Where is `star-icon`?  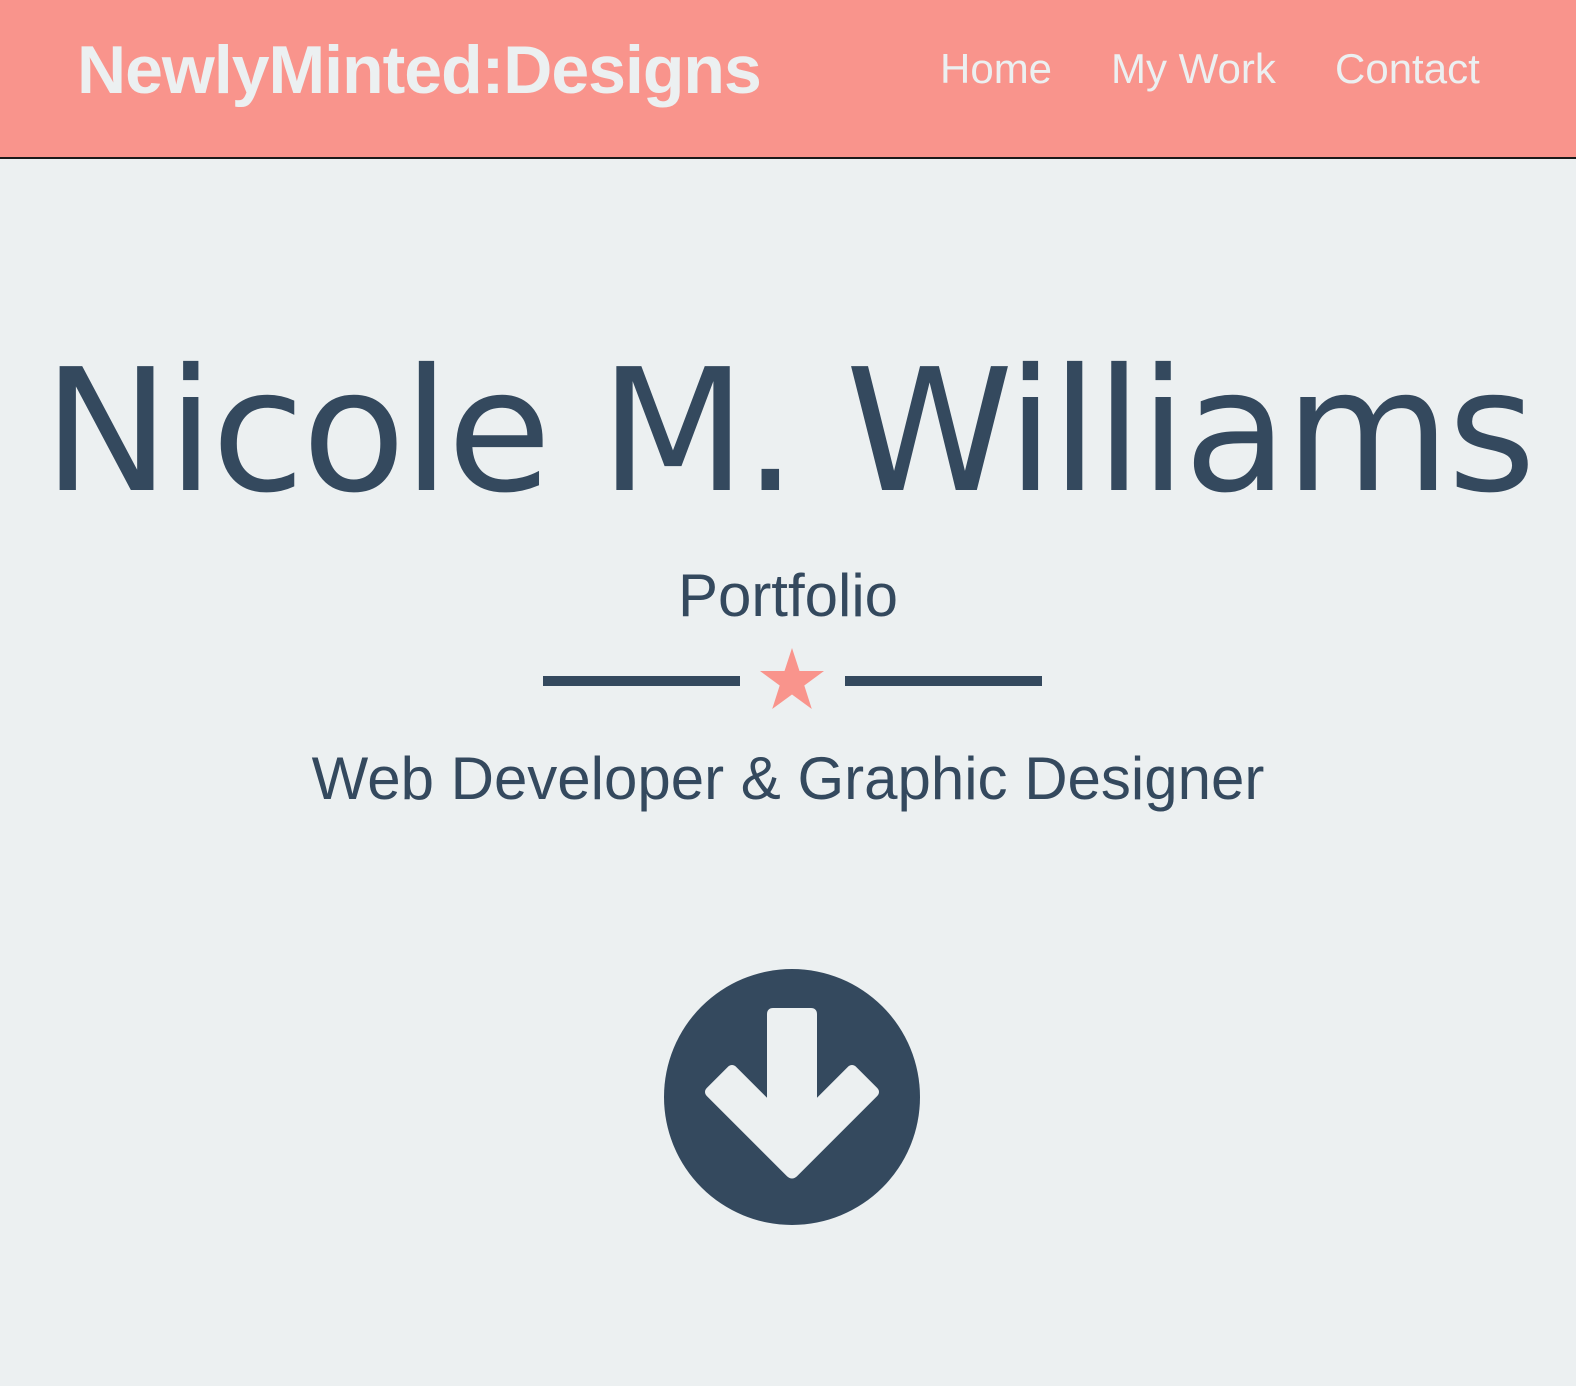
star-icon is located at coordinates (792, 678).